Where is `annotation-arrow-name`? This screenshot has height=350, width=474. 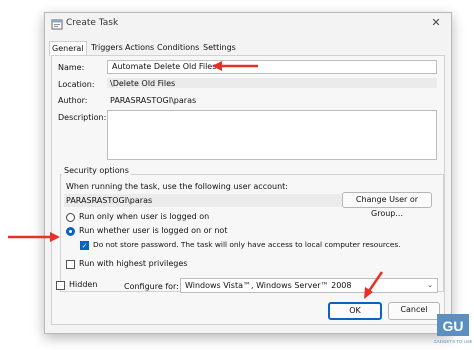
annotation-arrow-name is located at coordinates (235, 66).